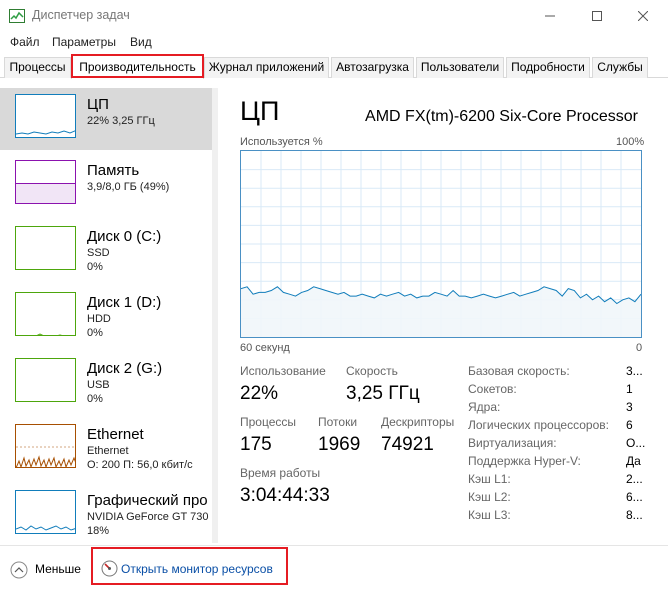  Describe the element at coordinates (339, 444) in the screenshot. I see `threads-value: 1969` at that location.